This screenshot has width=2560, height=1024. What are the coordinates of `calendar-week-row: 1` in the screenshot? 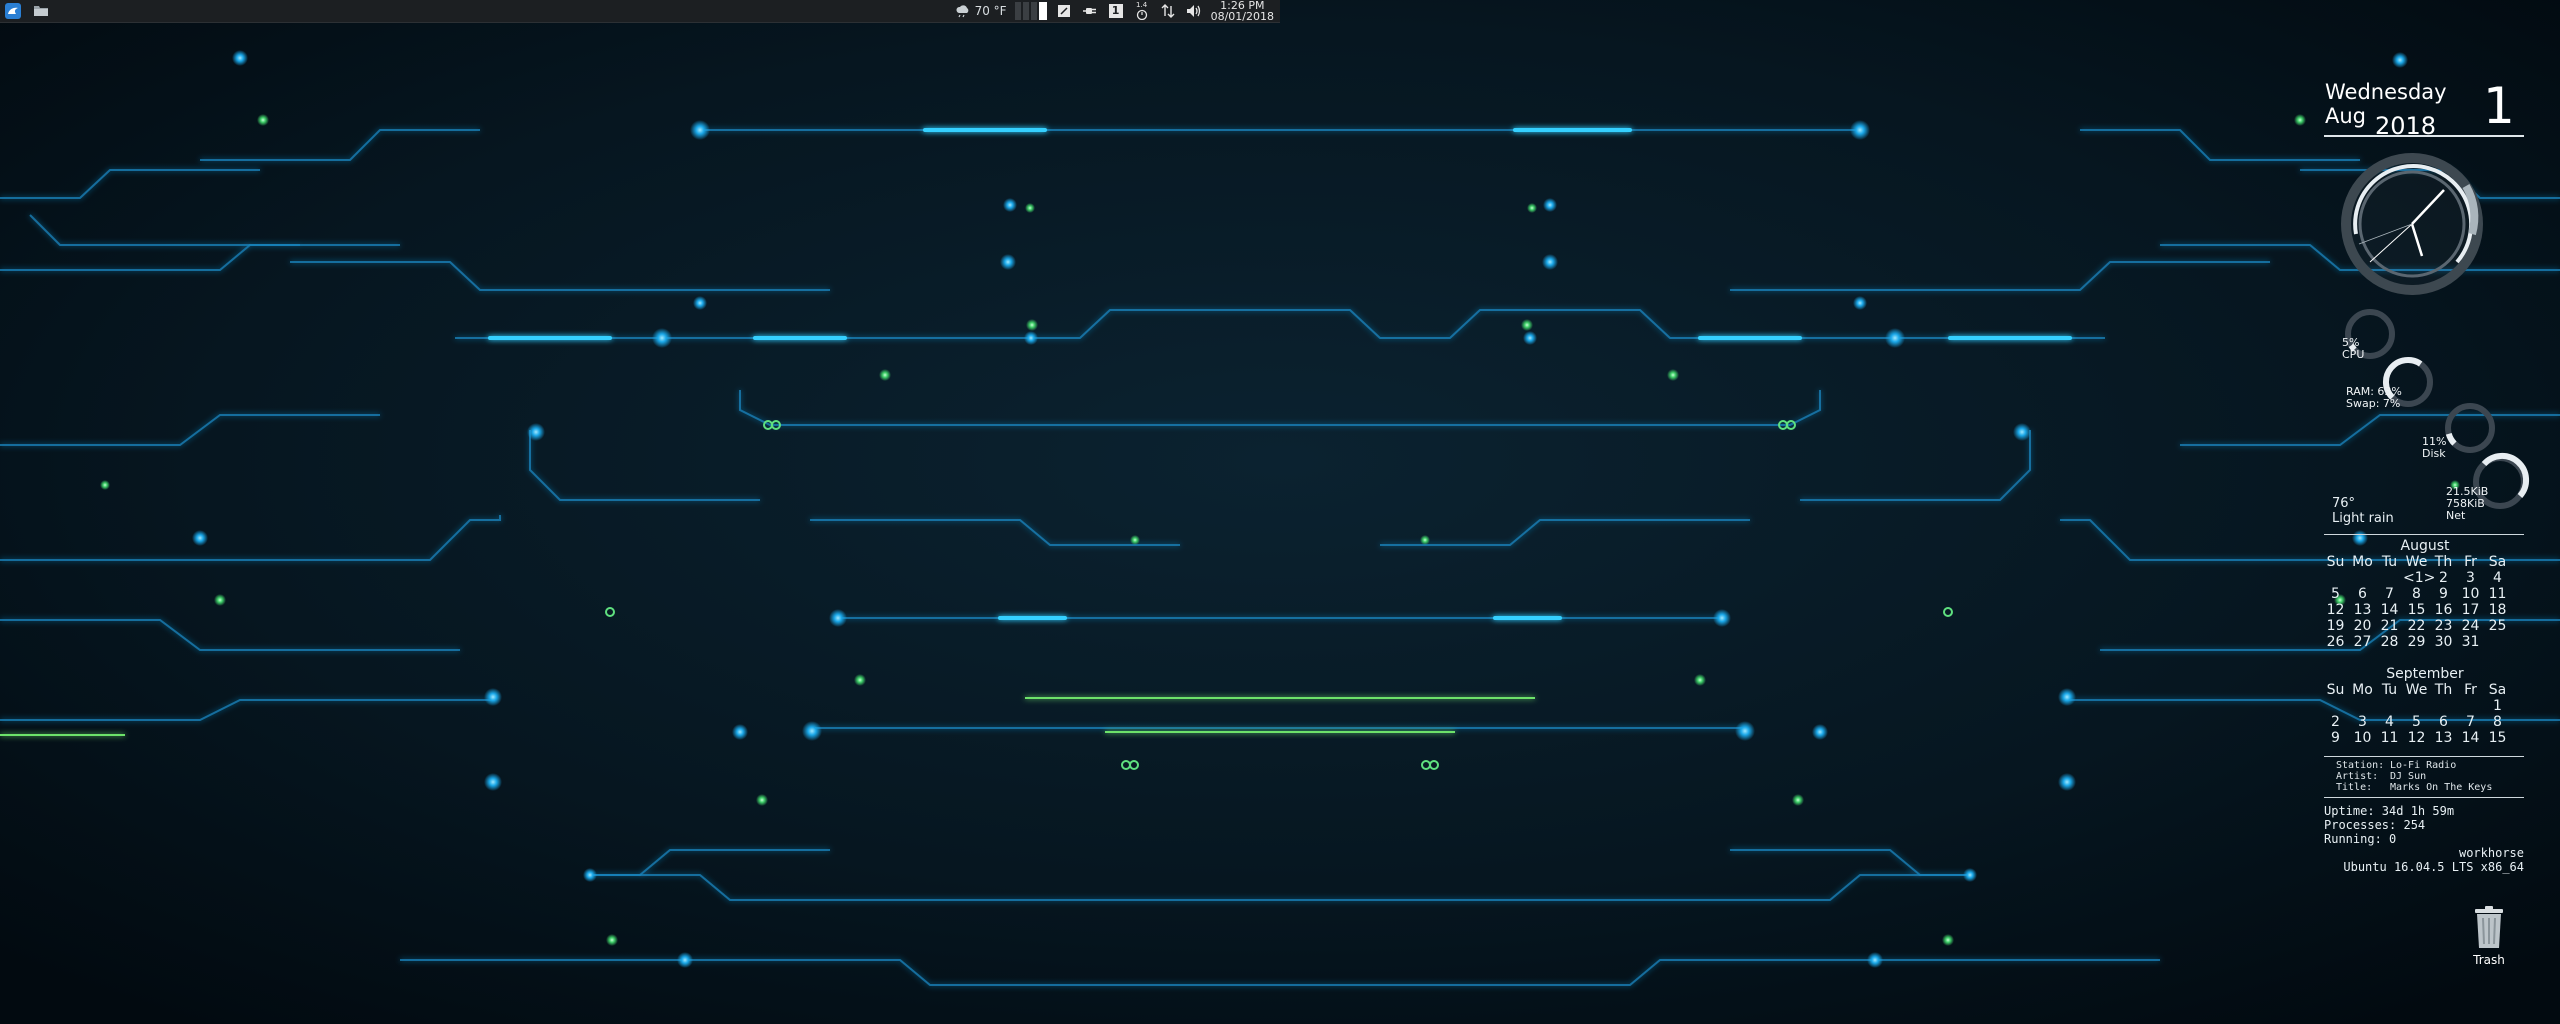 It's located at (2425, 706).